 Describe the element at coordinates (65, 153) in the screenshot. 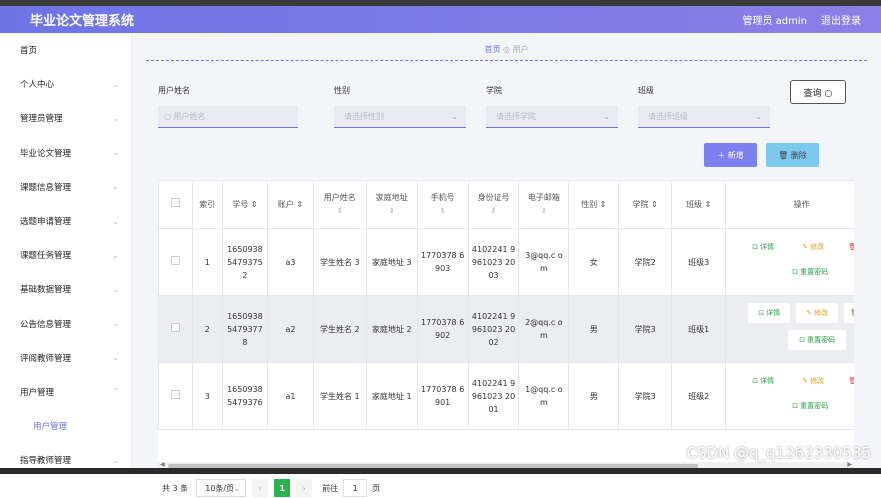

I see `sidebar-item-theses: 毕业论文管理 ⌄` at that location.